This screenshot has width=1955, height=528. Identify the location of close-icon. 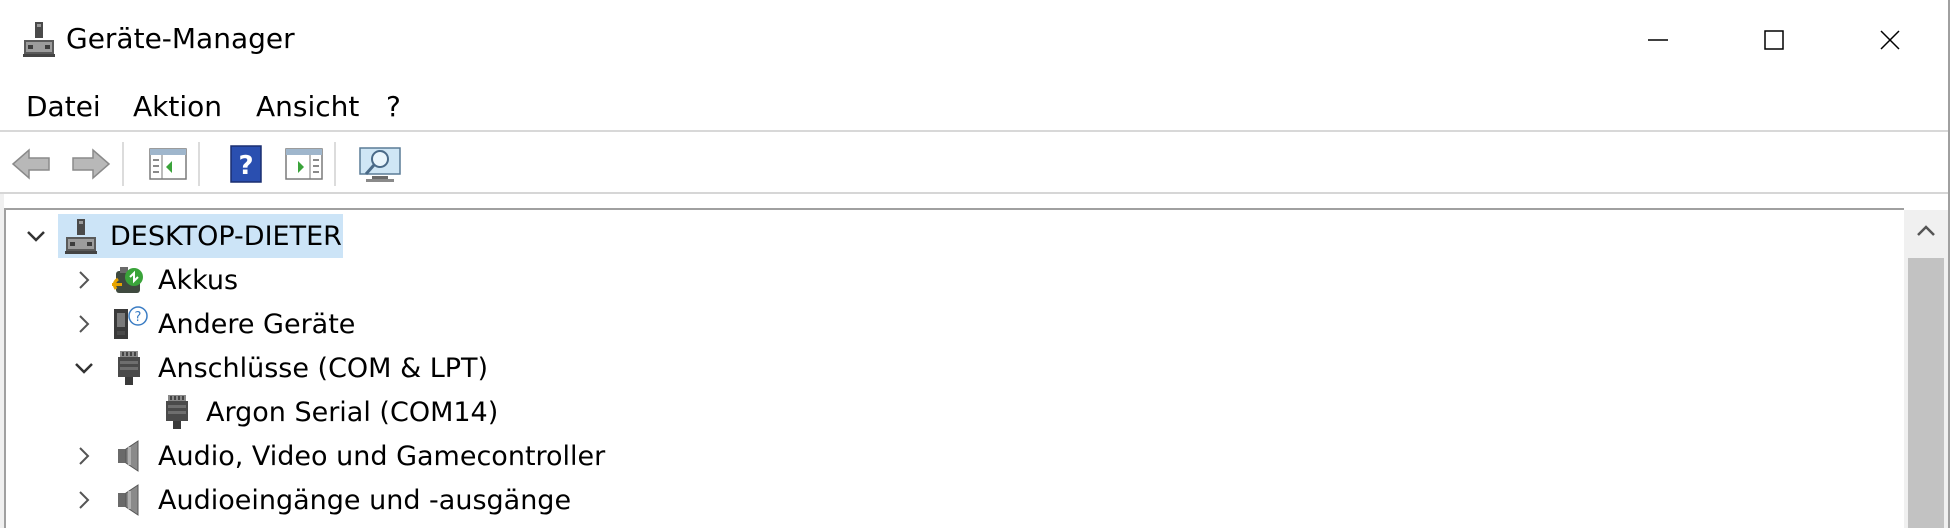
(1890, 40).